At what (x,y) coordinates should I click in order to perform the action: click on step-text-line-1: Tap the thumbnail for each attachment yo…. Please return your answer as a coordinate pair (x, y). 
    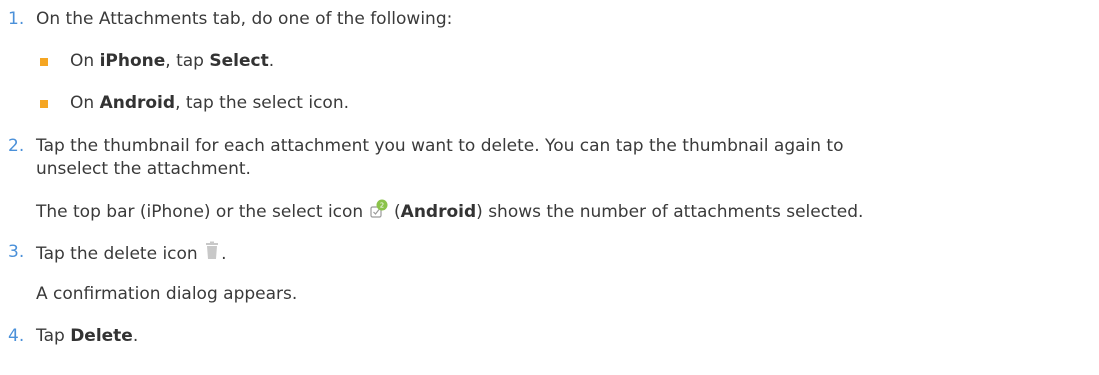
    Looking at the image, I should click on (440, 146).